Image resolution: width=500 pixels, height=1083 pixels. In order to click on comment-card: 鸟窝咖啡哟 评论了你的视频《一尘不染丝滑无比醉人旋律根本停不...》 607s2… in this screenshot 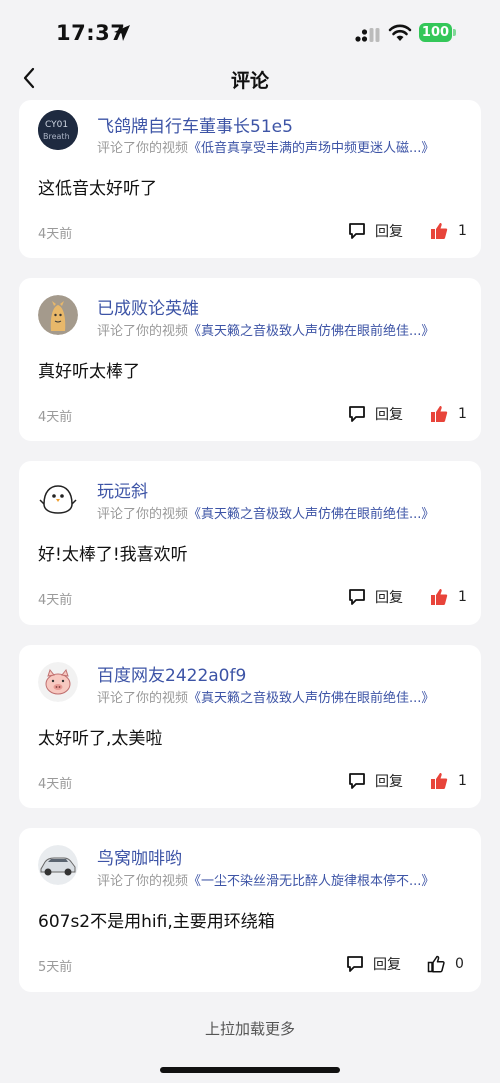, I will do `click(250, 910)`.